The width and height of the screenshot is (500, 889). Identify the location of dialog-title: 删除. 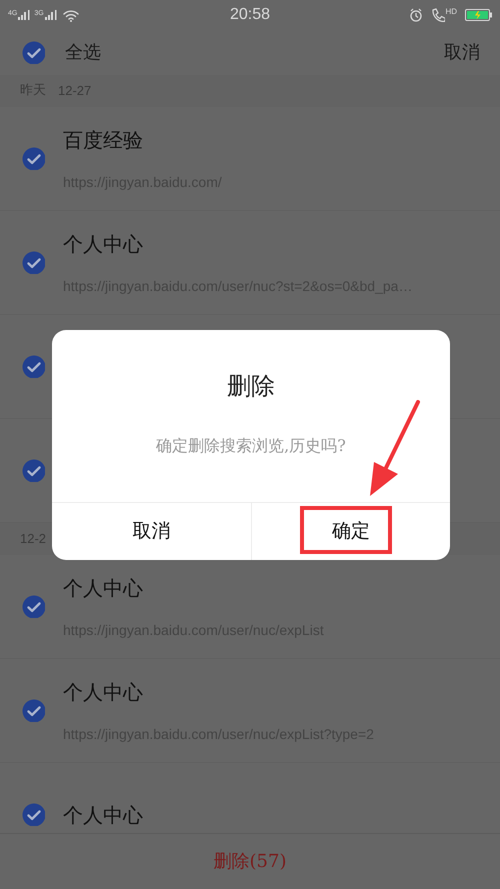
(251, 386).